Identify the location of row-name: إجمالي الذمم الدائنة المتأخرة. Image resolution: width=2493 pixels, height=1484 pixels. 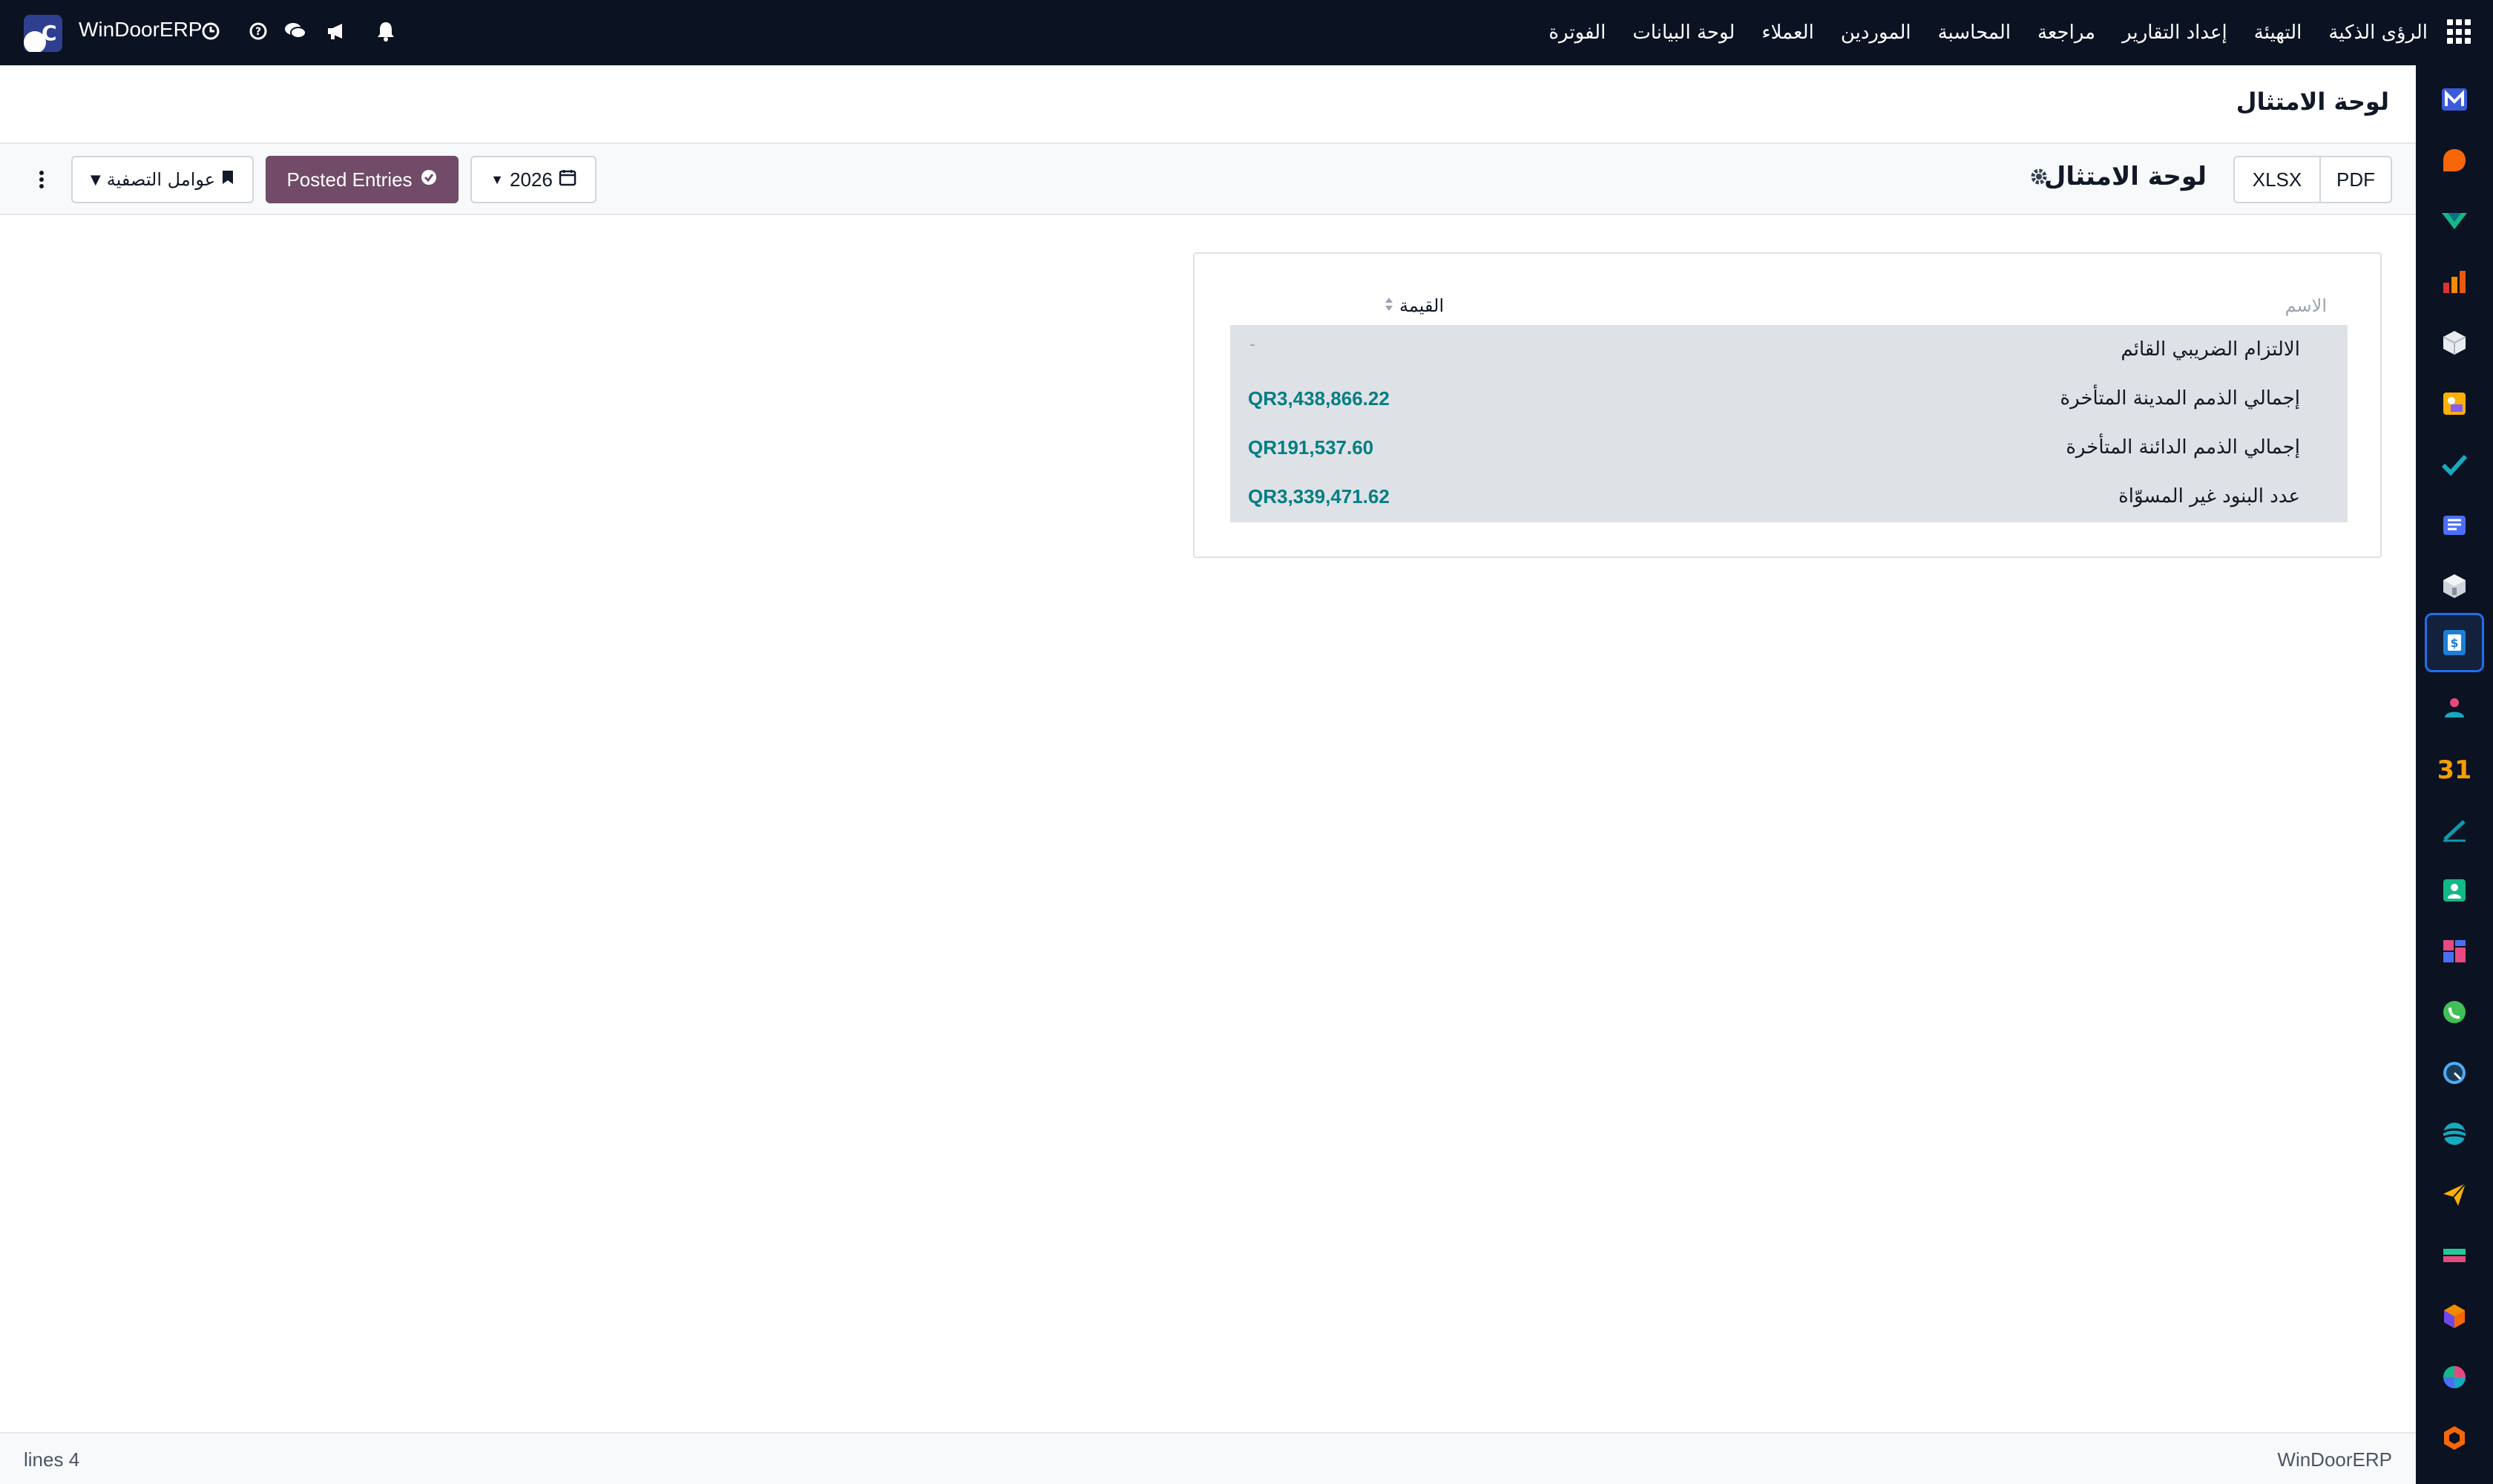
(2183, 447).